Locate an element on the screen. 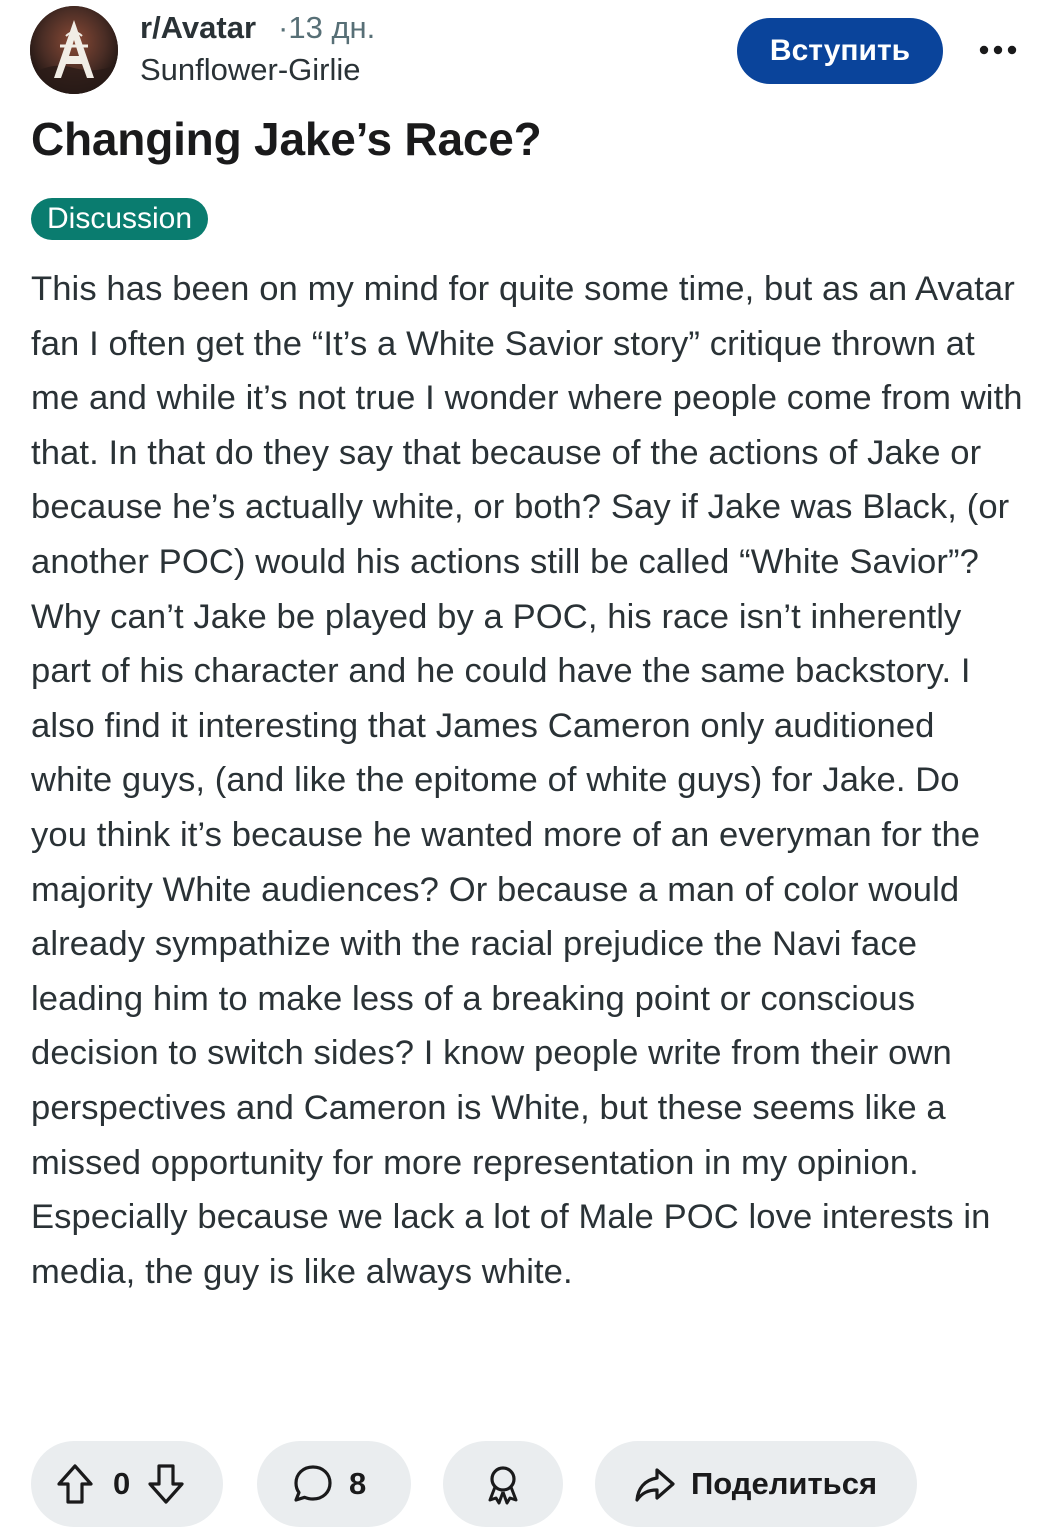 The image size is (1045, 1540). upvote-button is located at coordinates (75, 1484).